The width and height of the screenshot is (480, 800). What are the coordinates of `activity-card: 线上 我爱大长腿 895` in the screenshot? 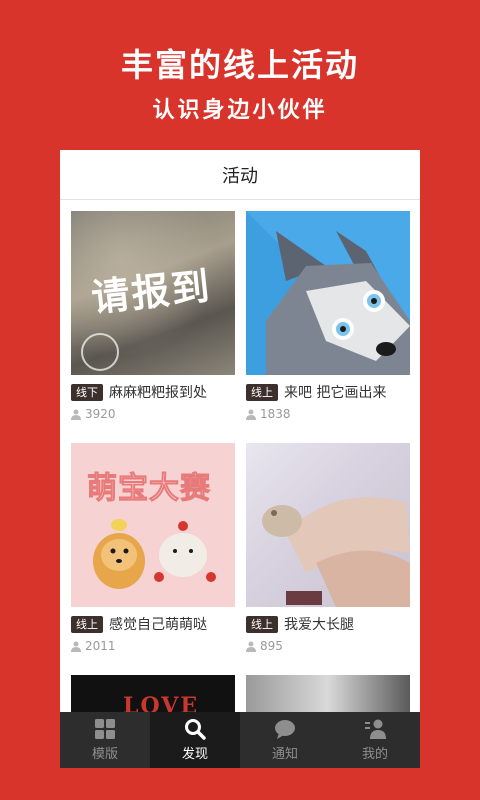 It's located at (328, 548).